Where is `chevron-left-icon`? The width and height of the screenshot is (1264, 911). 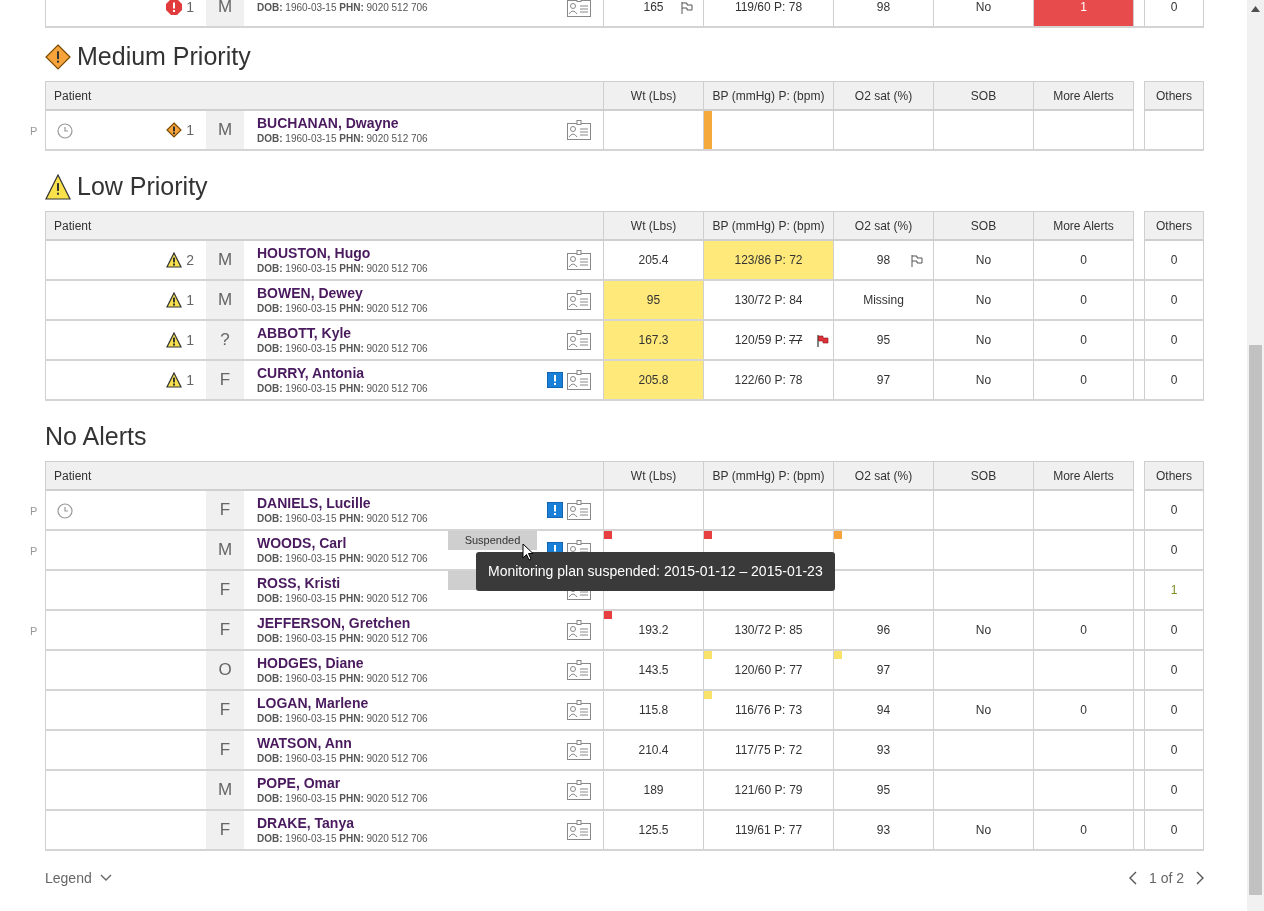 chevron-left-icon is located at coordinates (1132, 878).